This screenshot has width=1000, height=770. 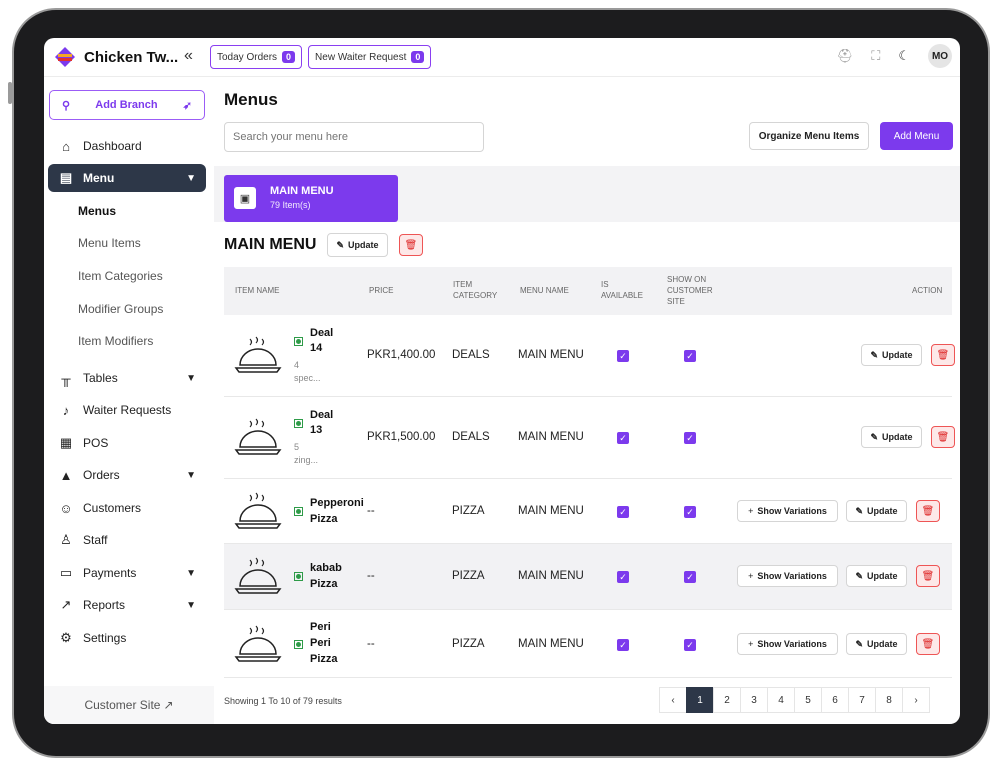 What do you see at coordinates (792, 511) in the screenshot?
I see `show-variations-label: Show Variations` at bounding box center [792, 511].